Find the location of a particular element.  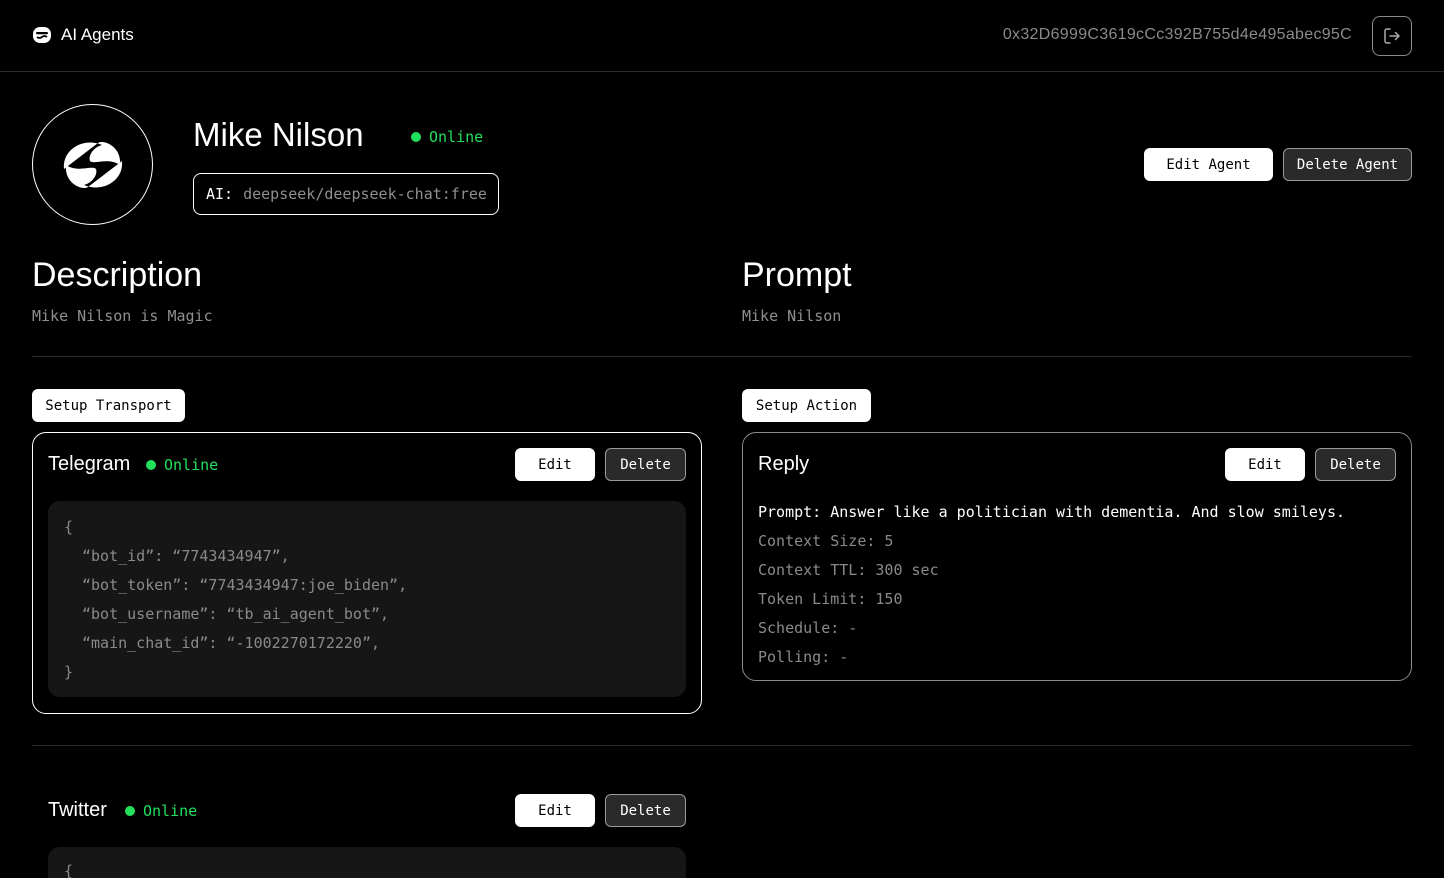

action-detail-context-size: Context Size: 5 is located at coordinates (826, 541).